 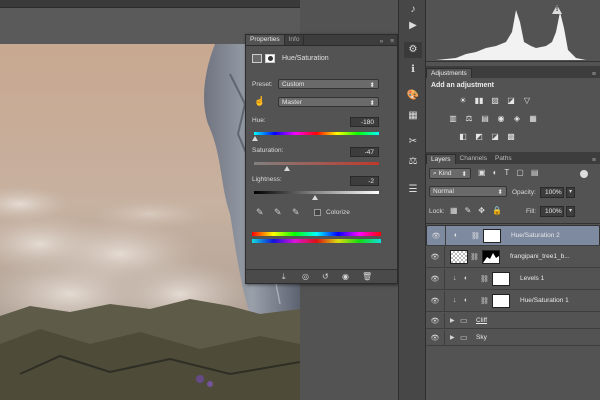 I want to click on exposure-icon: ◪, so click(x=511, y=100).